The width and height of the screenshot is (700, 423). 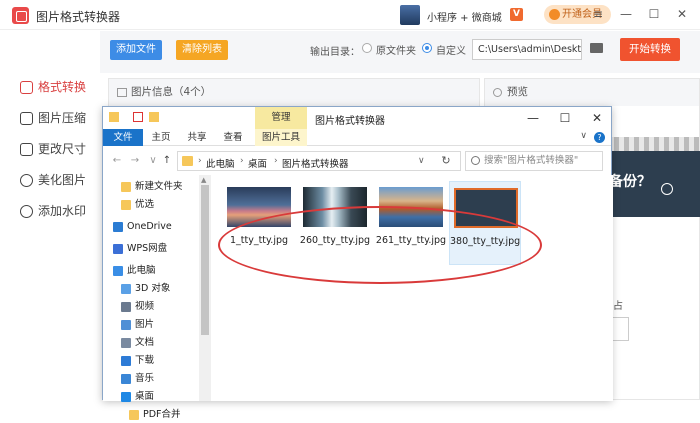 I want to click on recent-dropdown-icon: ∨, so click(x=153, y=161).